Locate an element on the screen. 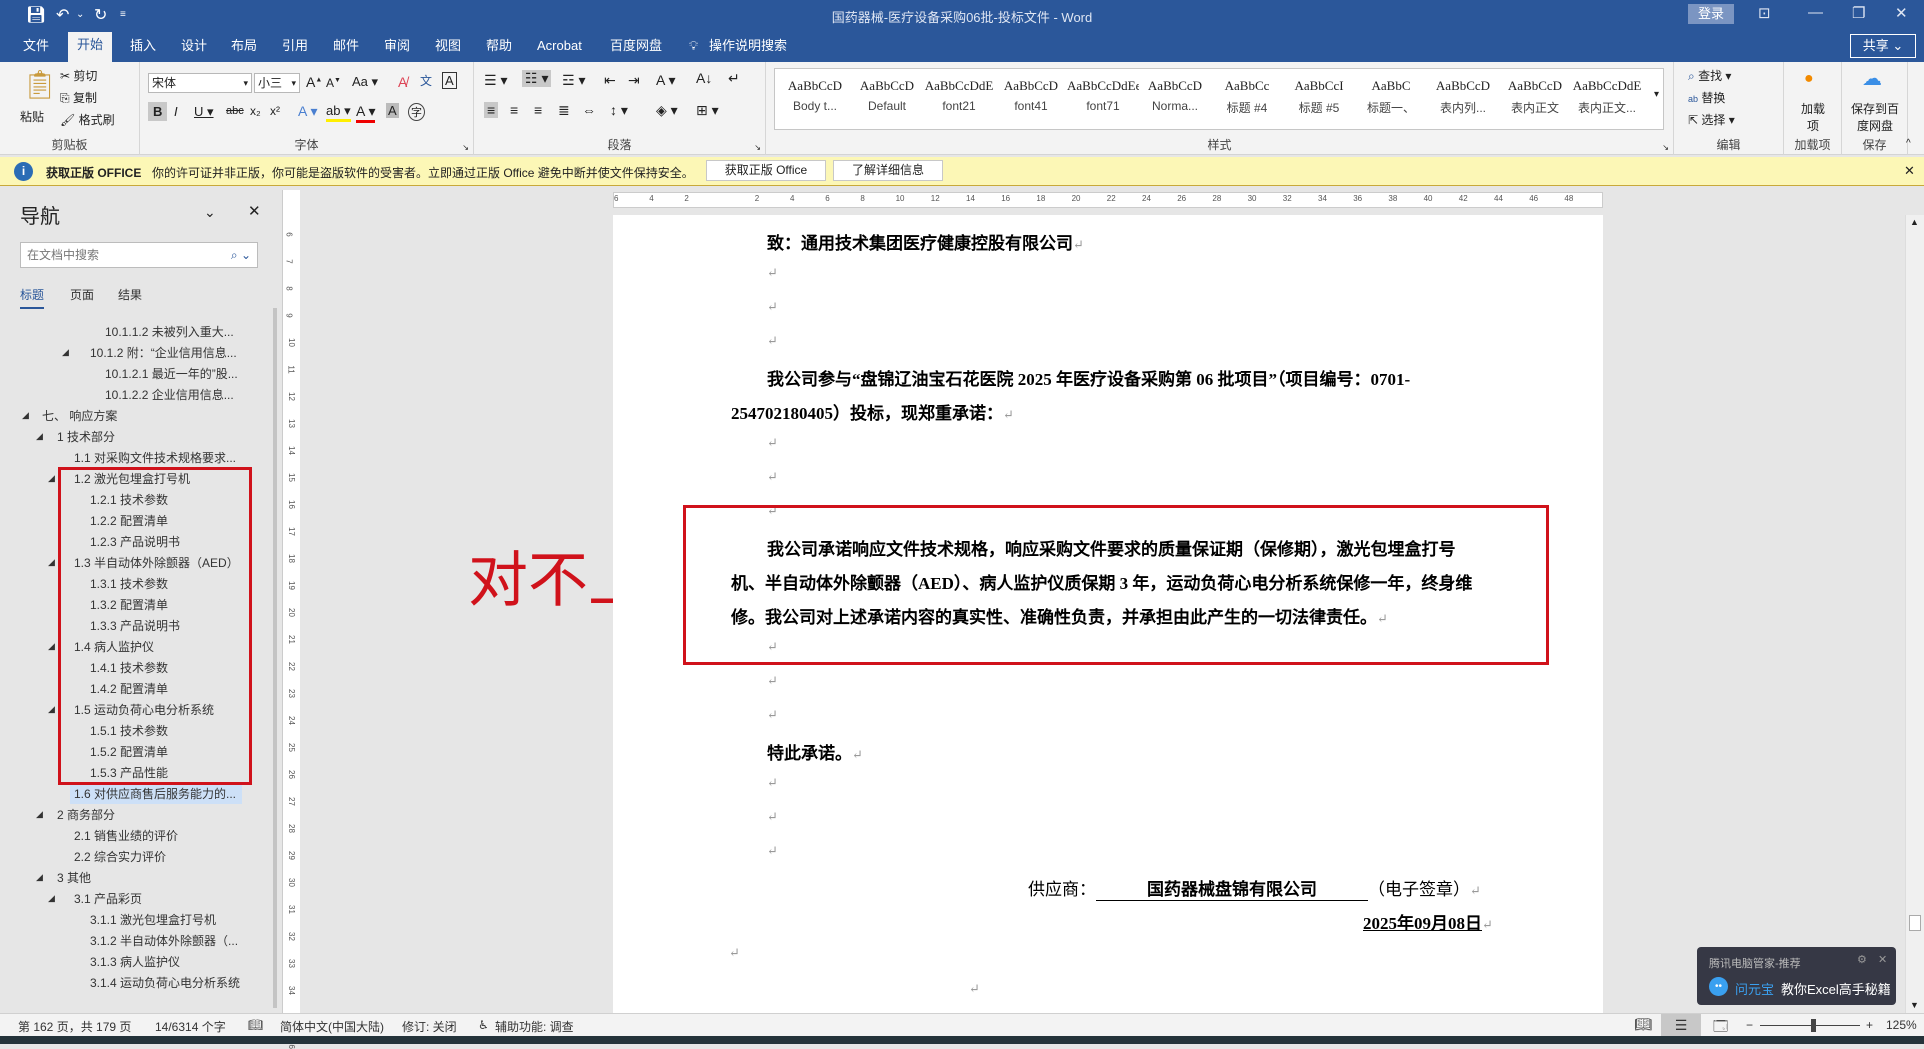 The height and width of the screenshot is (1049, 1924). settings-icon: ⚙ is located at coordinates (1862, 959).